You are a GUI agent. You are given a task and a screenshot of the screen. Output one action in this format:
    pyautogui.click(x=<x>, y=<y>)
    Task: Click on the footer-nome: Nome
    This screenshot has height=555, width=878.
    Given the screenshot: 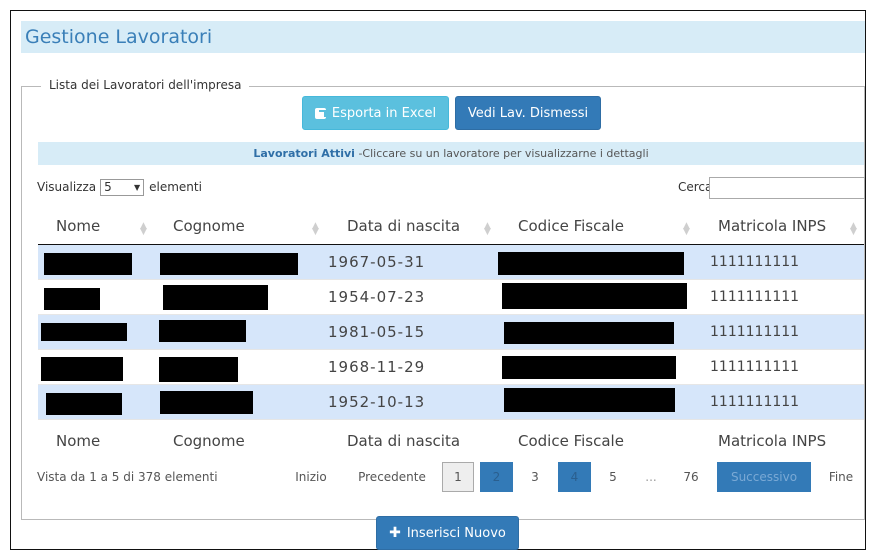 What is the action you would take?
    pyautogui.click(x=78, y=441)
    